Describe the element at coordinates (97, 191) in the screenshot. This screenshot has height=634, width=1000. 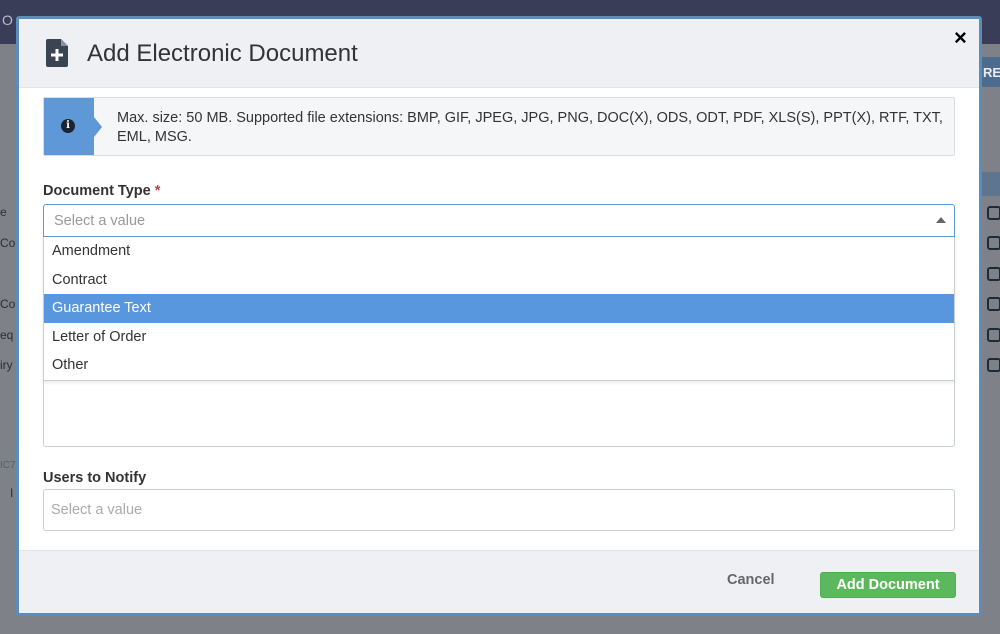
I see `document-type-label-text: Document Type` at that location.